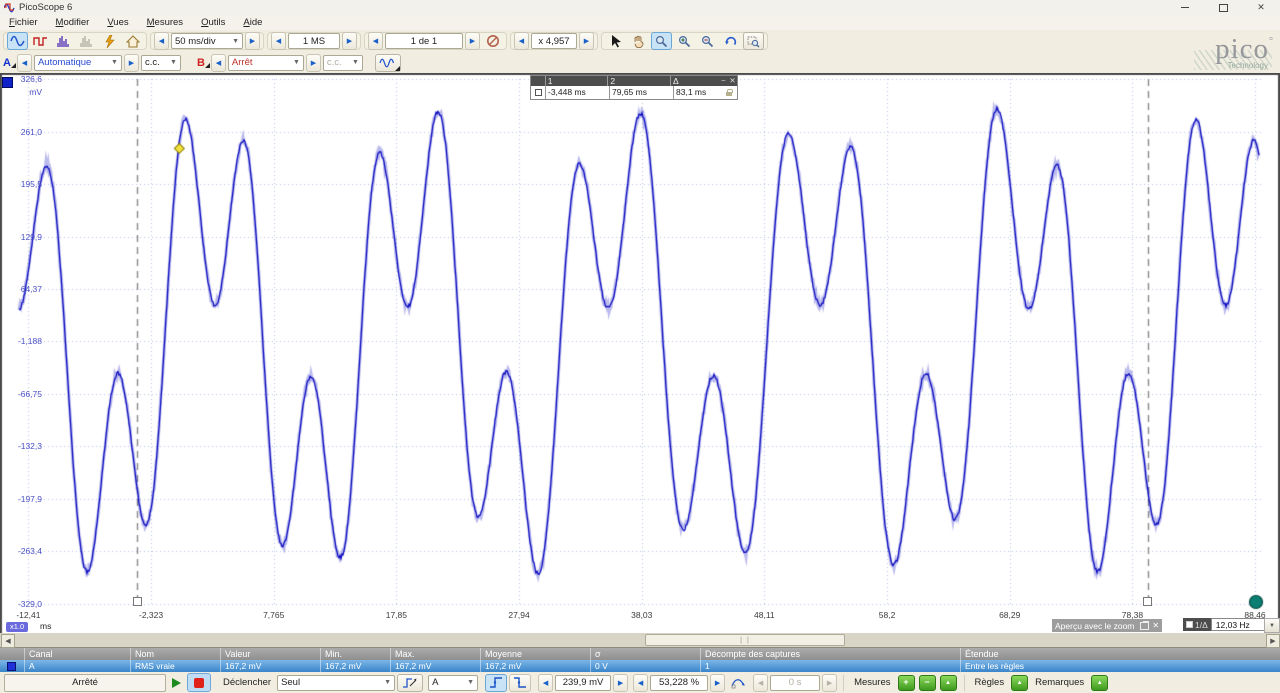 Image resolution: width=1280 pixels, height=693 pixels. I want to click on menu-item-vues: Vues, so click(117, 22).